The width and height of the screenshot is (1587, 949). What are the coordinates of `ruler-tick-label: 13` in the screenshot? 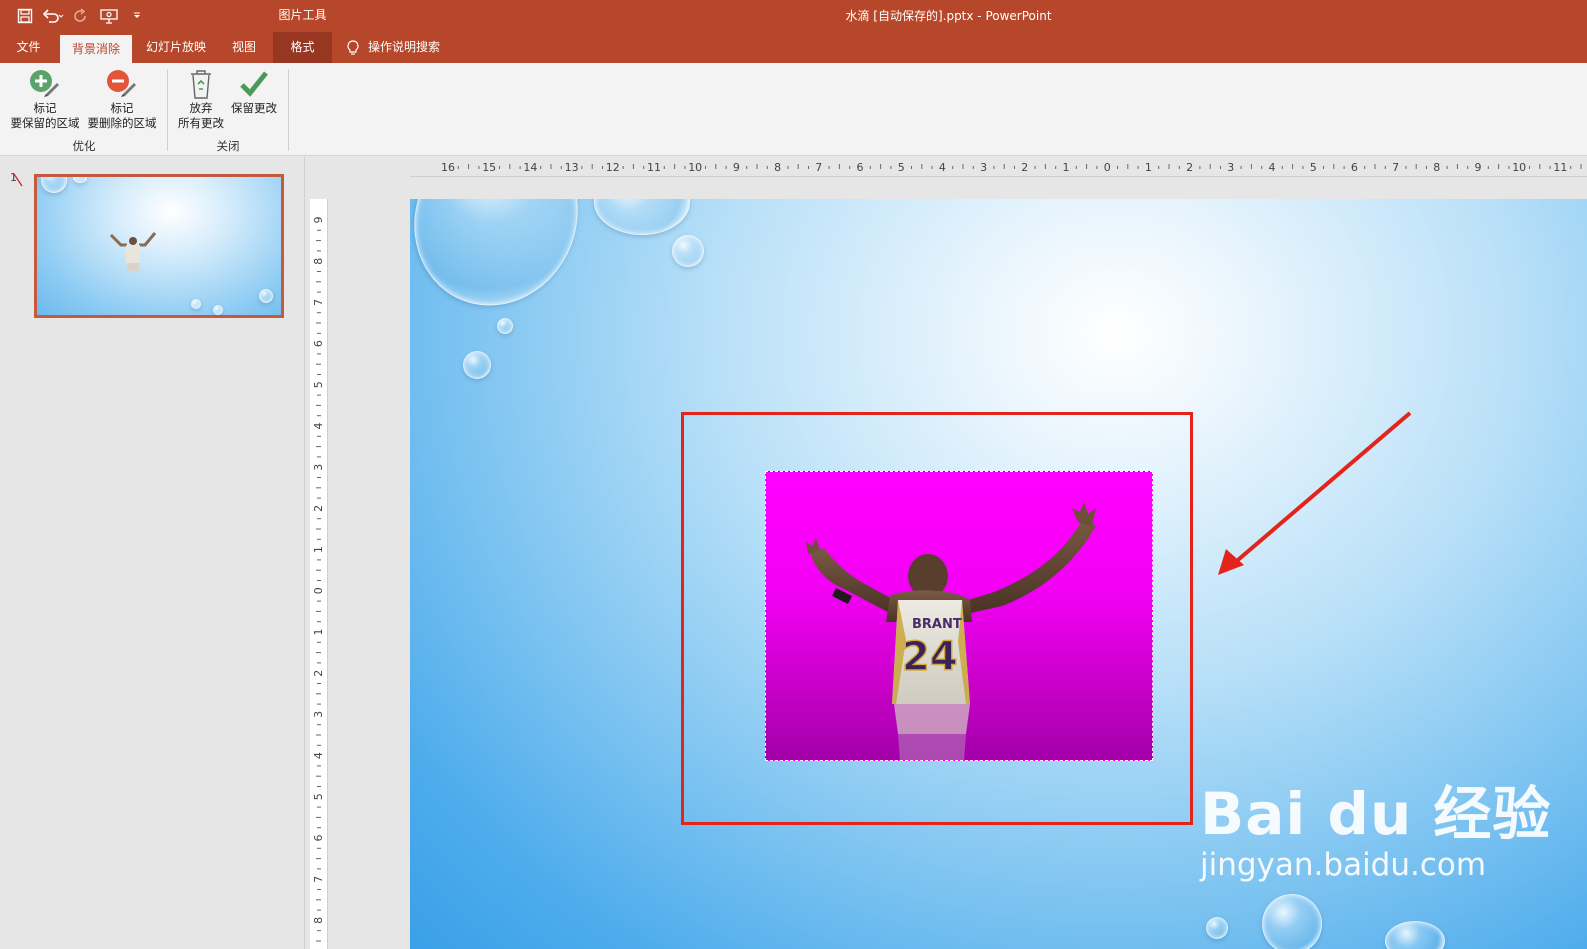 It's located at (572, 167).